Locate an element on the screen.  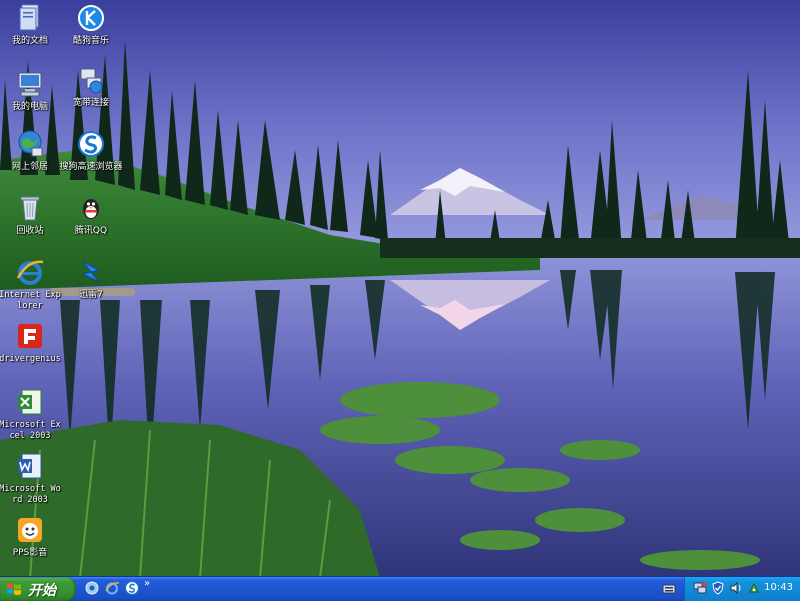
system-tray: 10:43 is located at coordinates (742, 589).